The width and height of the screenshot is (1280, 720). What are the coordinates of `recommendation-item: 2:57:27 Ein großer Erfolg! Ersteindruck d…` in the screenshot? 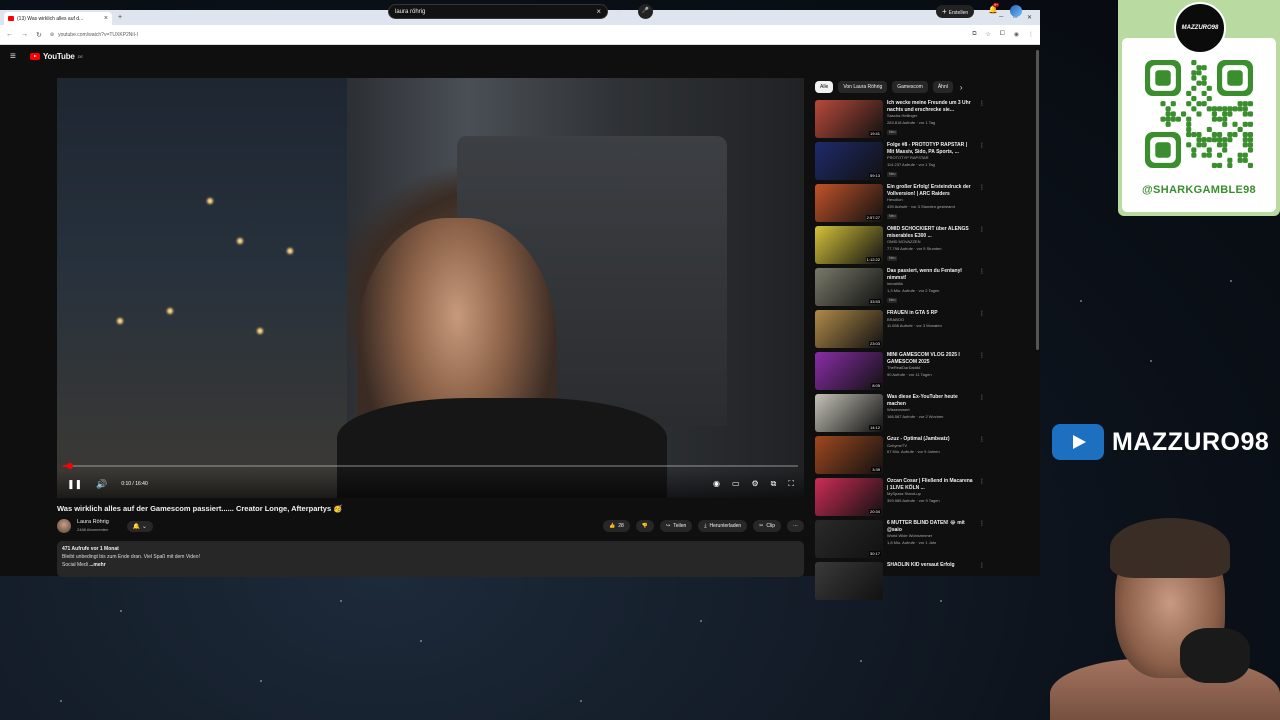 It's located at (900, 205).